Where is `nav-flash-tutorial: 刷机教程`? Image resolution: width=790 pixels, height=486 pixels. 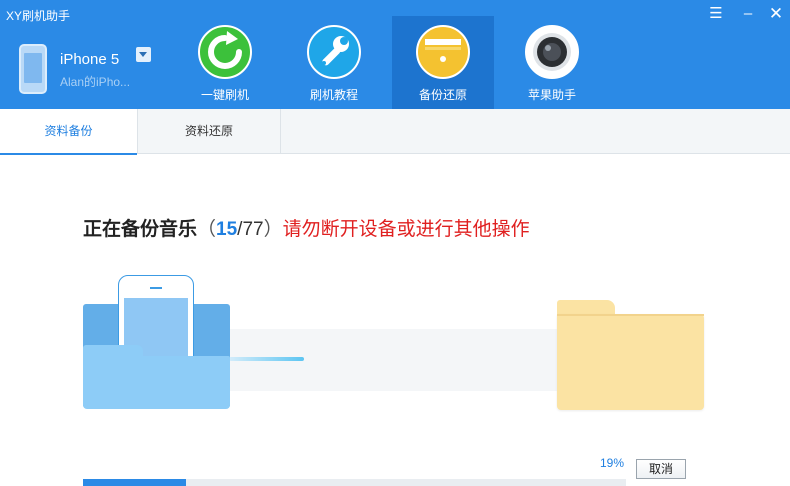
nav-flash-tutorial: 刷机教程 is located at coordinates (334, 62).